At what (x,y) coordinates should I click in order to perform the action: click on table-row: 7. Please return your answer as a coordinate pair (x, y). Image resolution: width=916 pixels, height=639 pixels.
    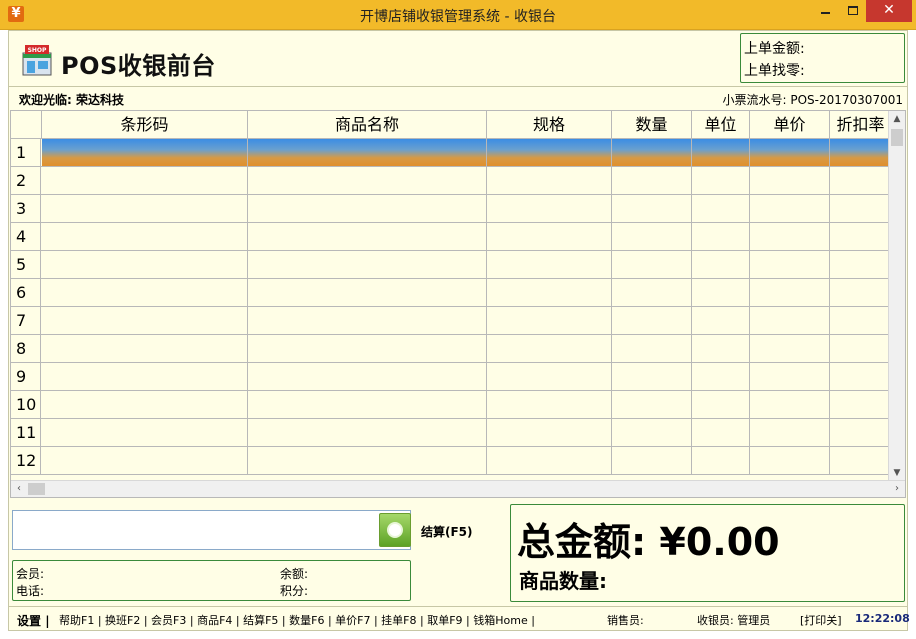
    Looking at the image, I should click on (451, 321).